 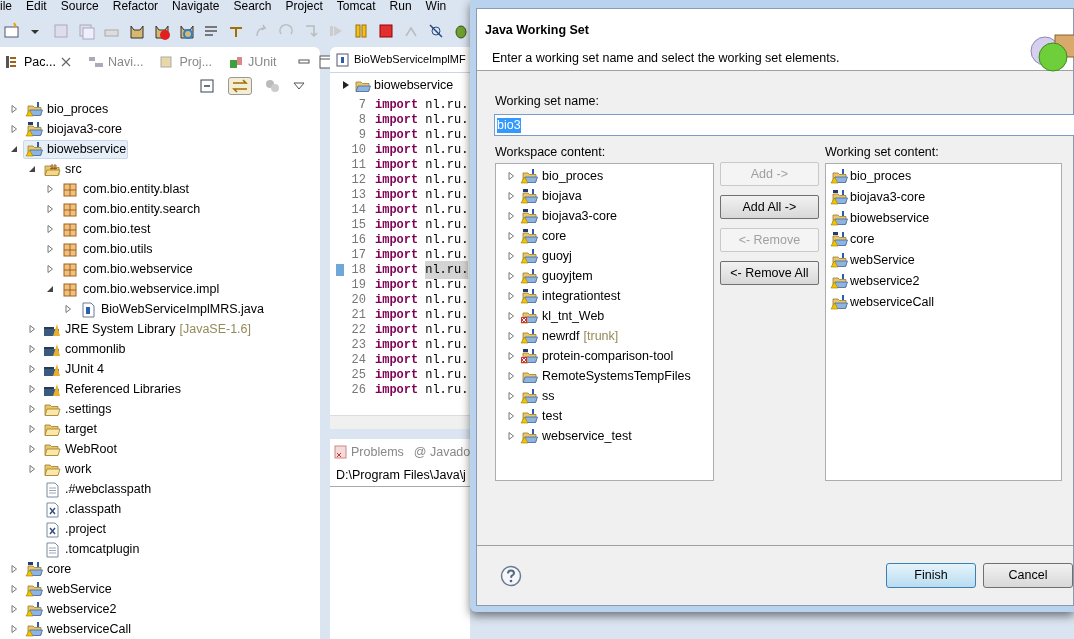 I want to click on view-tab: JUnit, so click(x=252, y=62).